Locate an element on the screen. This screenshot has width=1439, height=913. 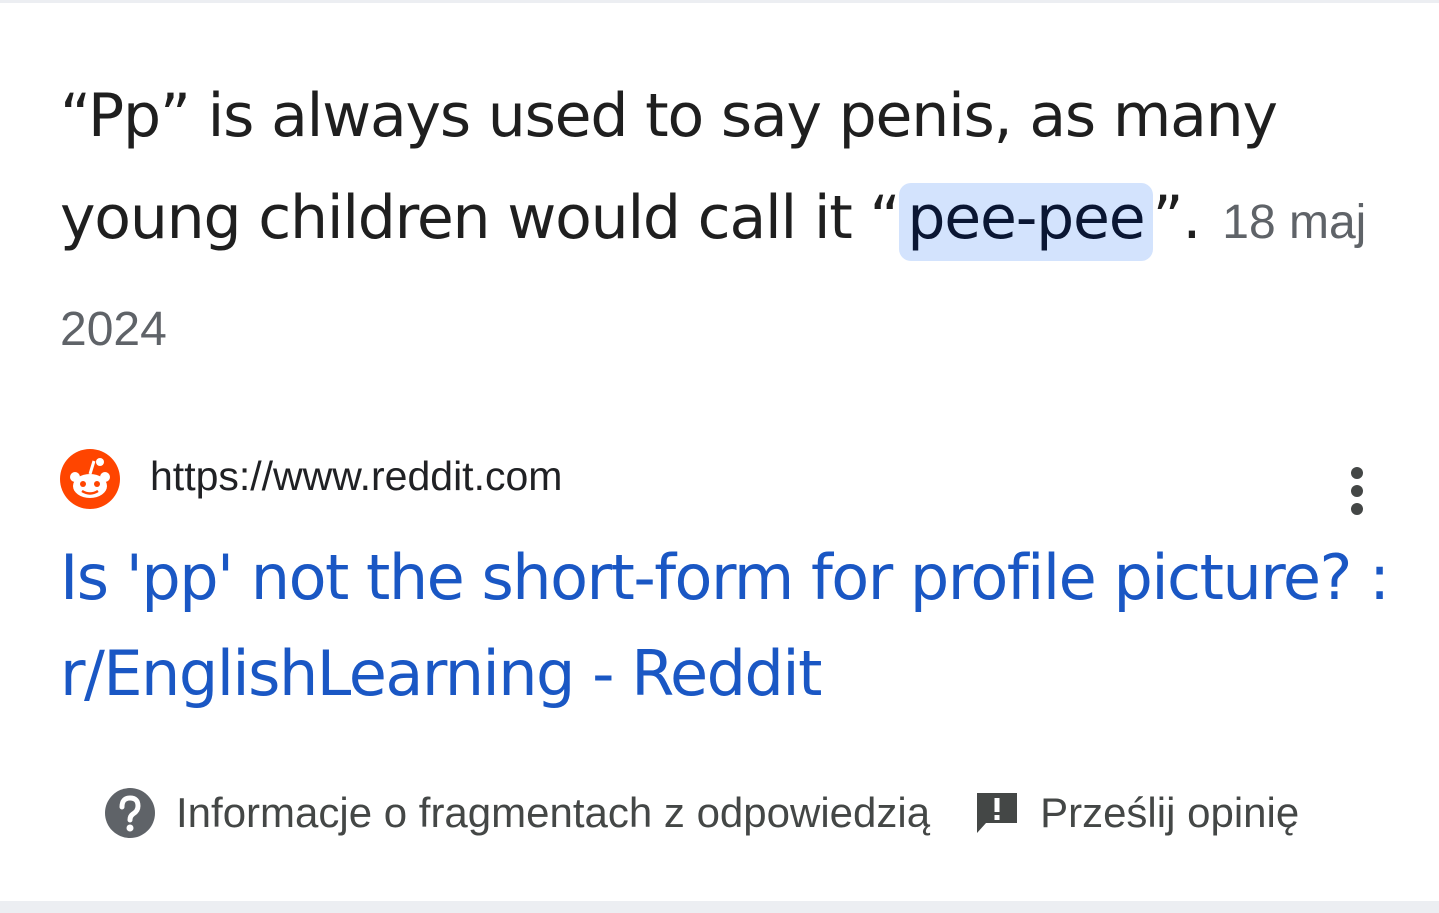
more-vert-icon is located at coordinates (1357, 491).